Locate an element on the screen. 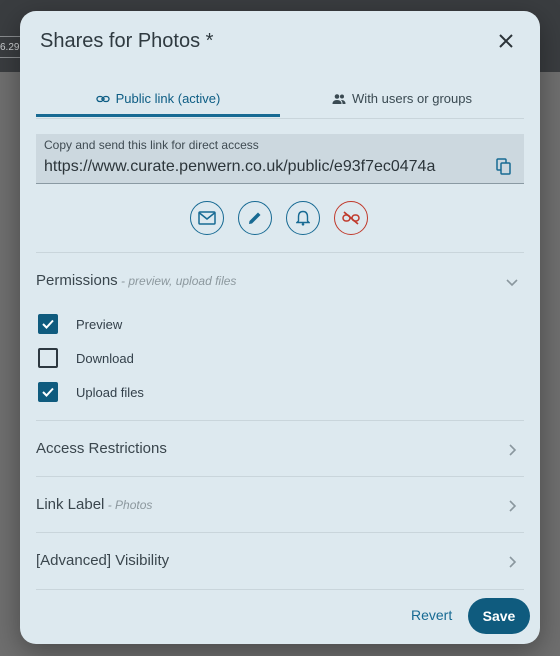 The height and width of the screenshot is (656, 560). notify-button is located at coordinates (303, 218).